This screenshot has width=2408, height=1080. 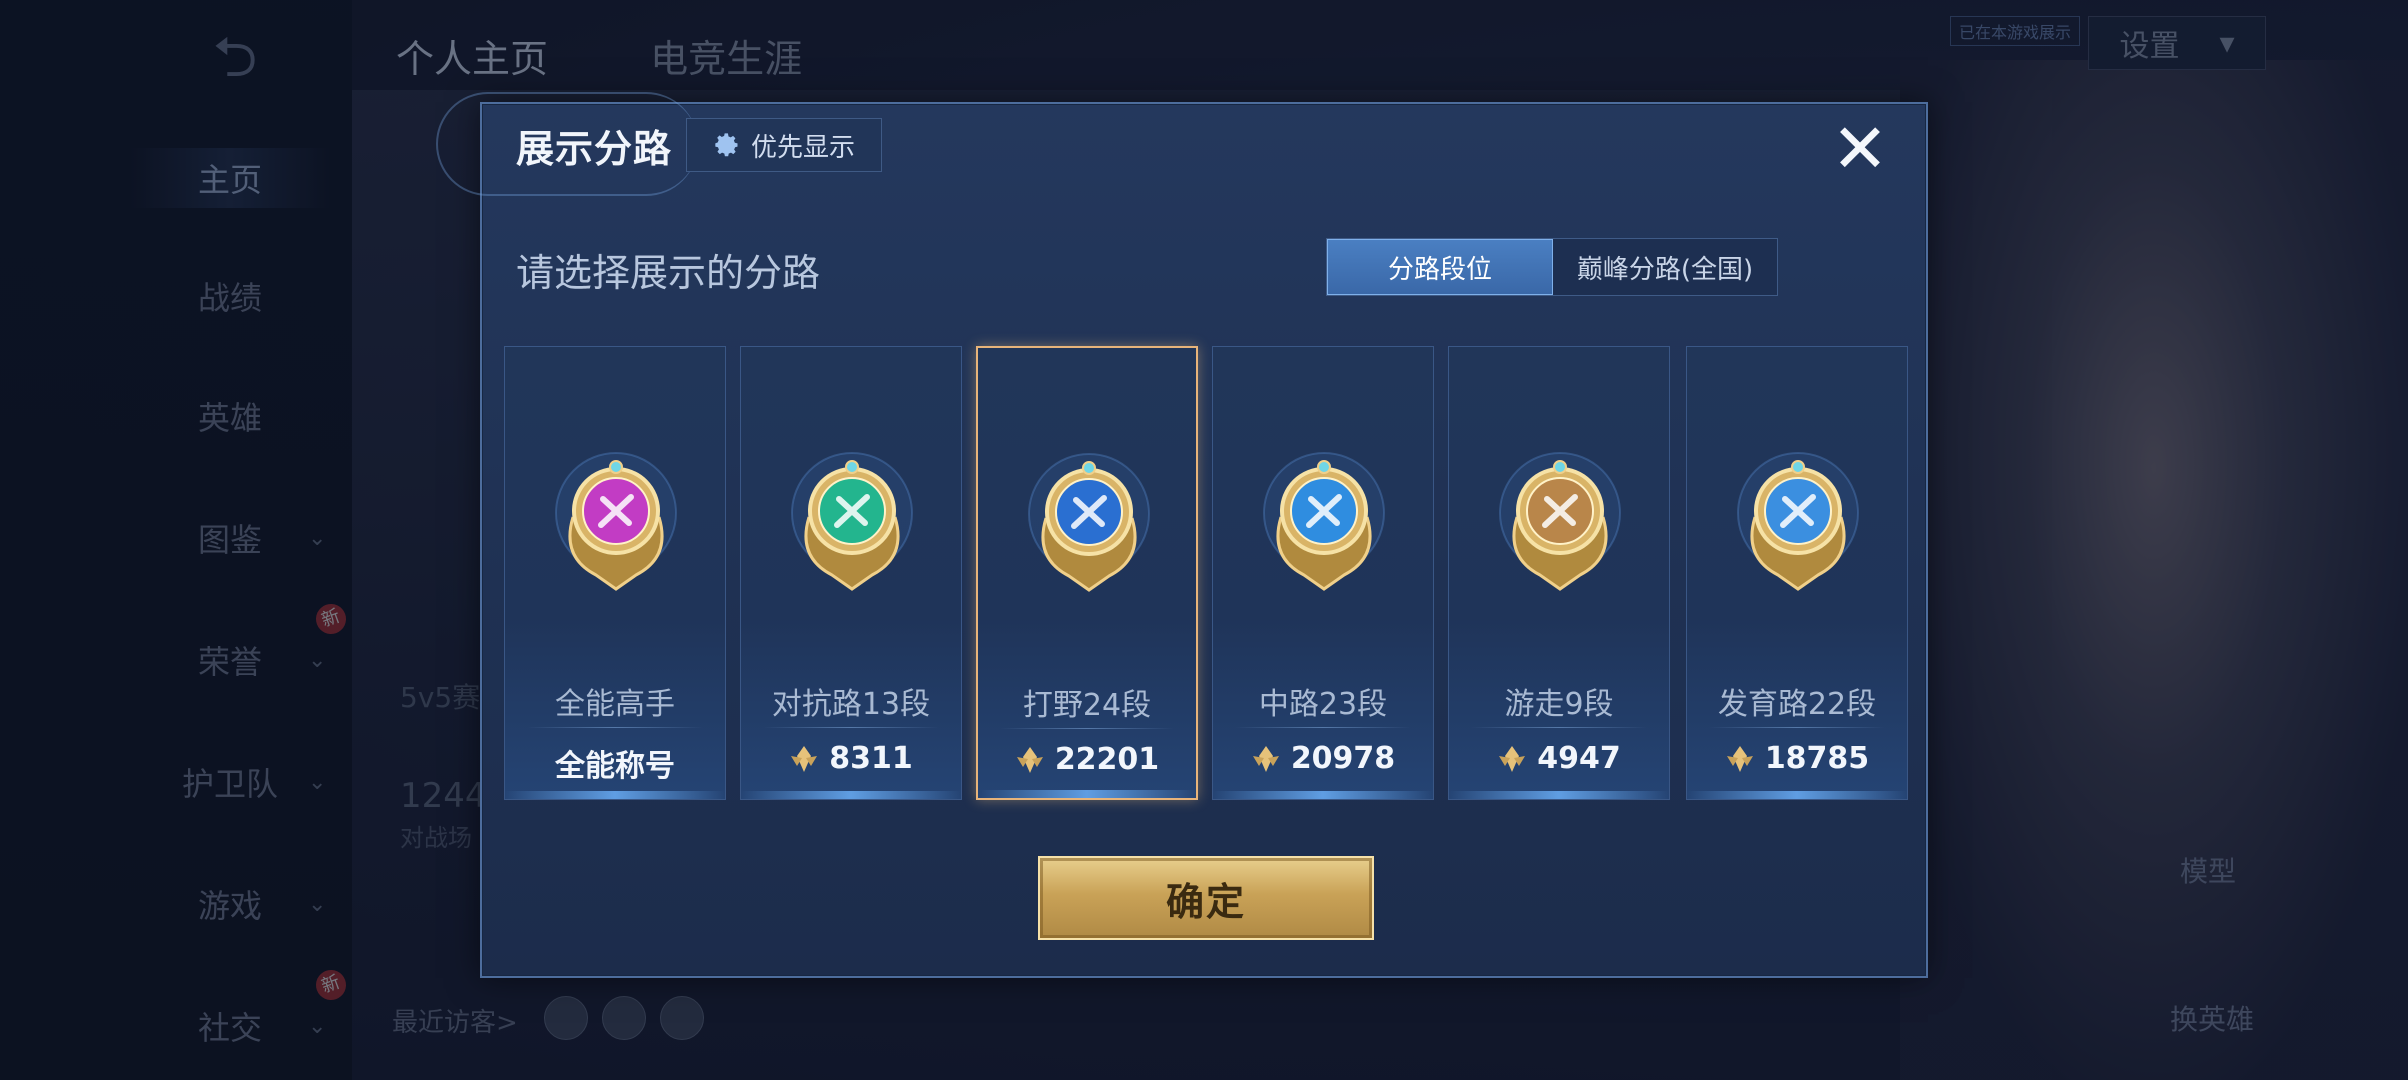 I want to click on lane-value-row: 20978, so click(x=1323, y=758).